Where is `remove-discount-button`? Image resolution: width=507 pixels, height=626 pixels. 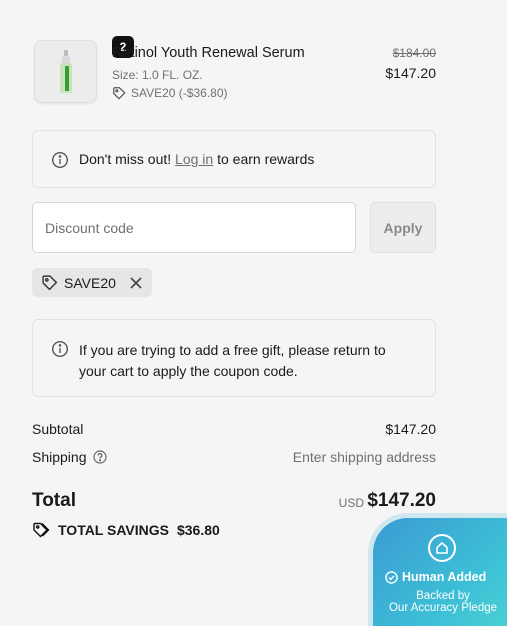 remove-discount-button is located at coordinates (136, 282).